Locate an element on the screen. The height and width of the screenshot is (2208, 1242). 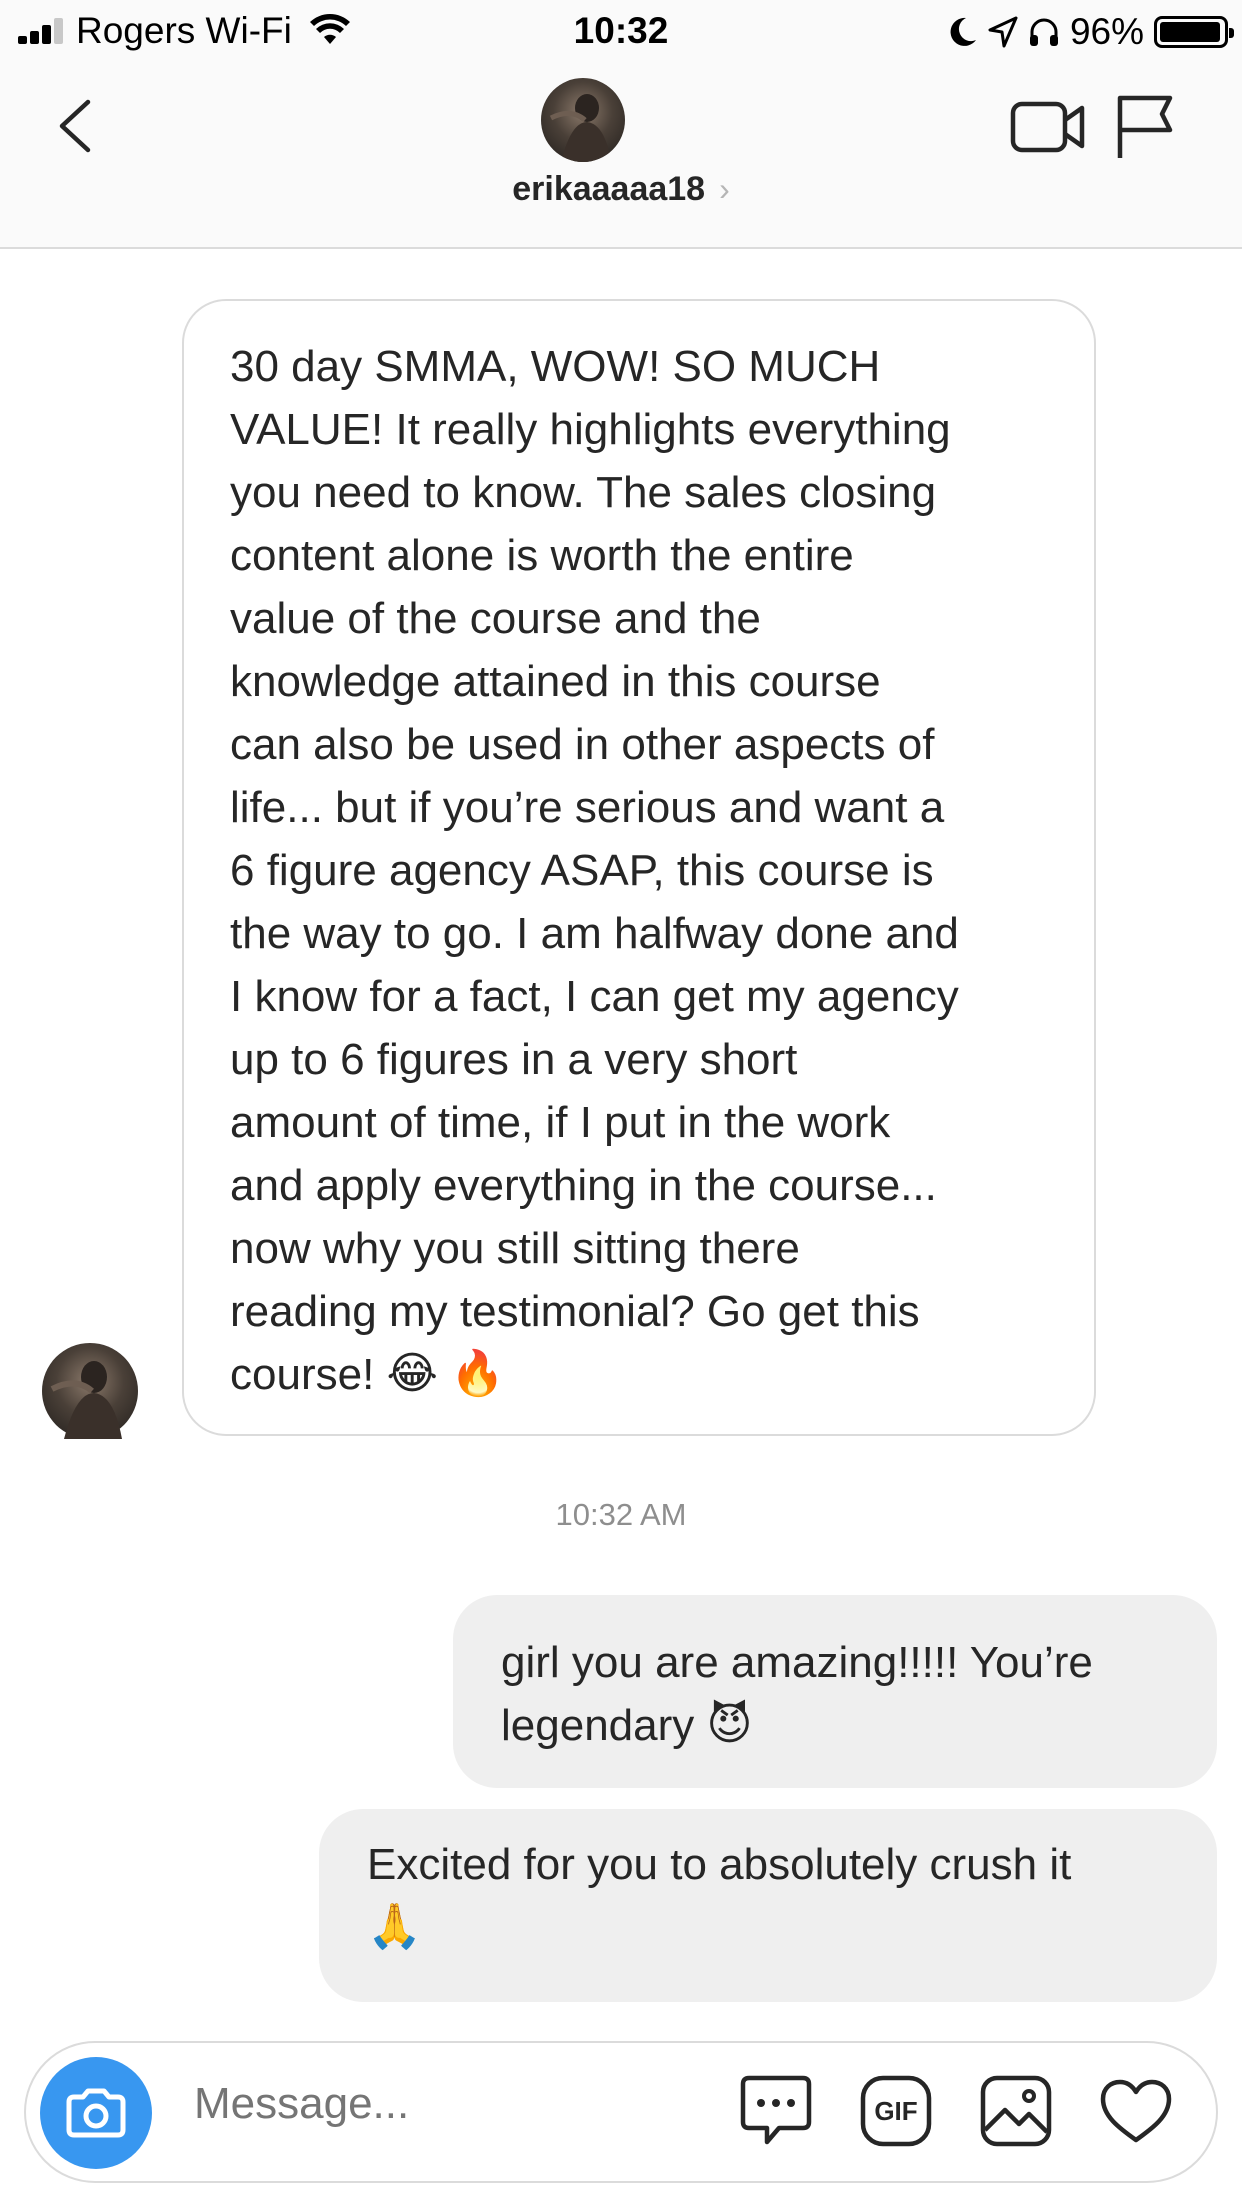
moon-icon is located at coordinates (963, 31).